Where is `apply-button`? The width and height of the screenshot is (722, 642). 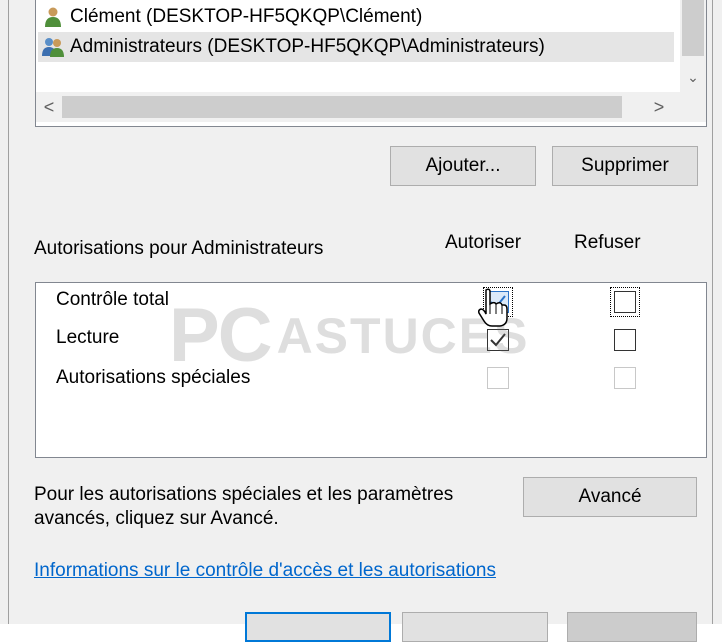
apply-button is located at coordinates (632, 627).